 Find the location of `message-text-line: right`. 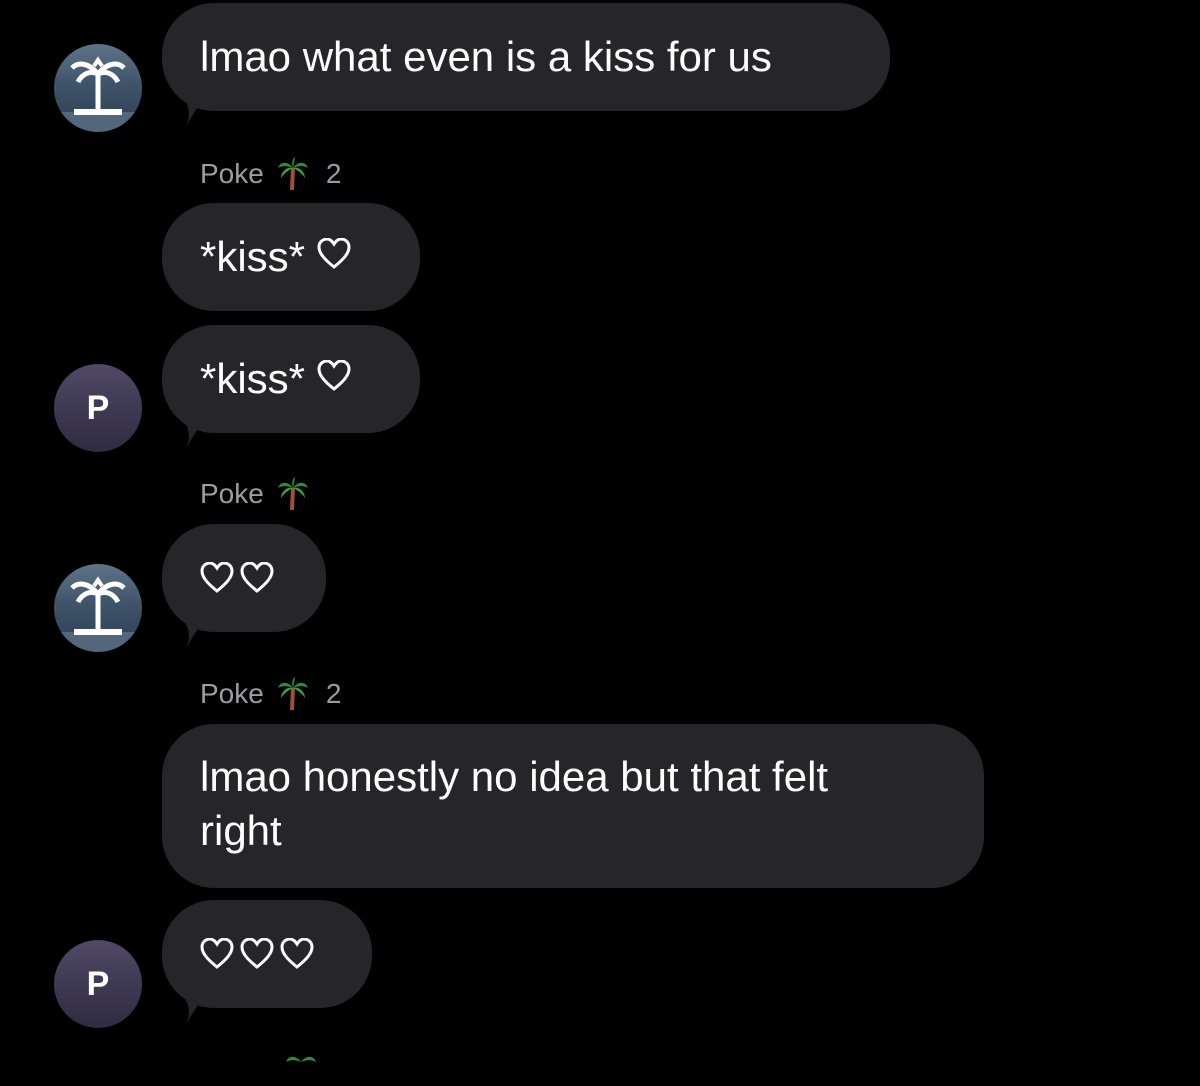

message-text-line: right is located at coordinates (241, 830).